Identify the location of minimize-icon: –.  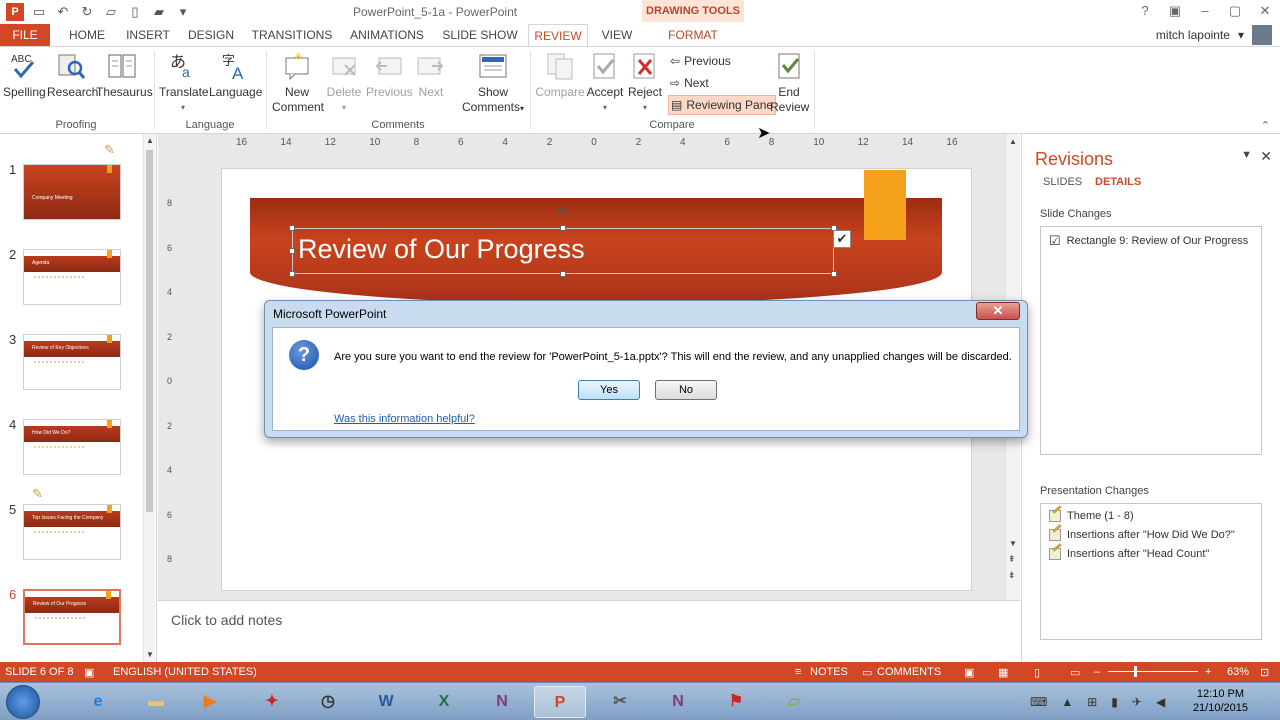
(1205, 11).